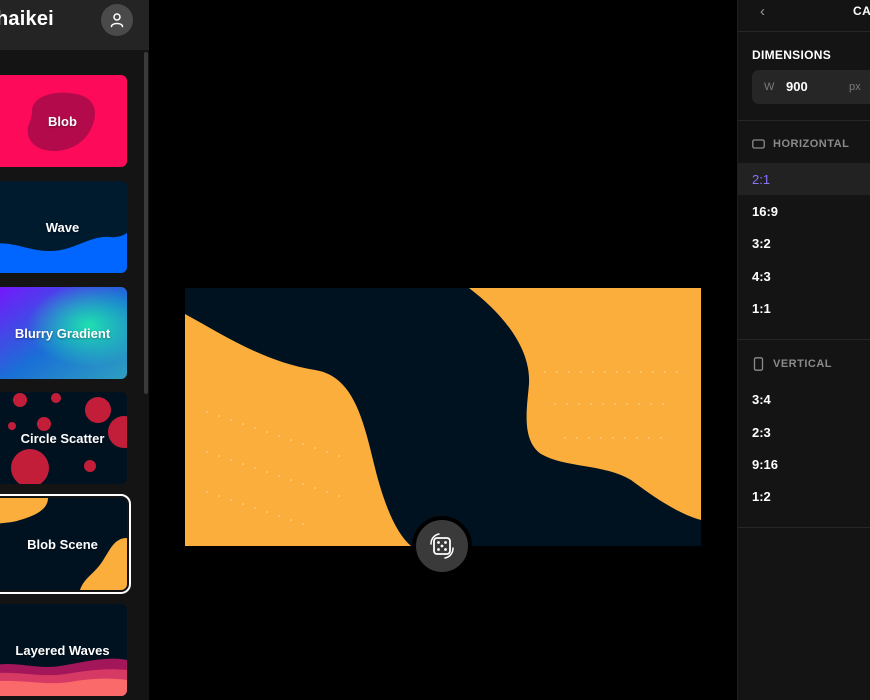  I want to click on ratio-option-2-1: 2:1, so click(761, 179).